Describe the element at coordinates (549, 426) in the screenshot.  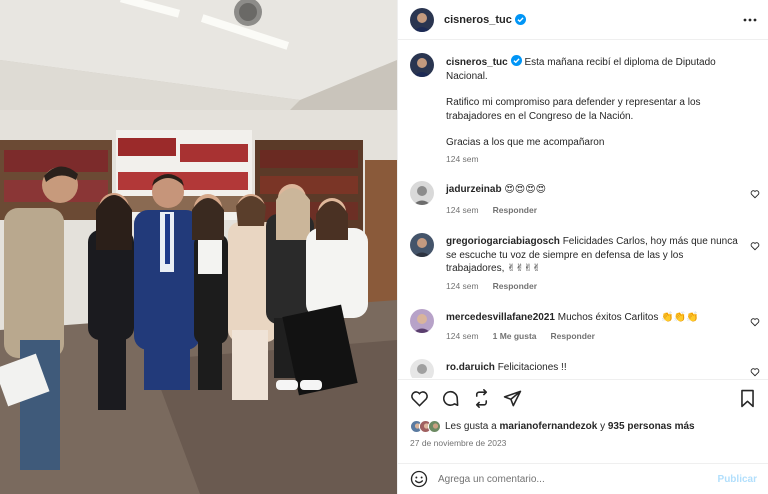
I see `likes-user-link: marianofernandezok` at that location.